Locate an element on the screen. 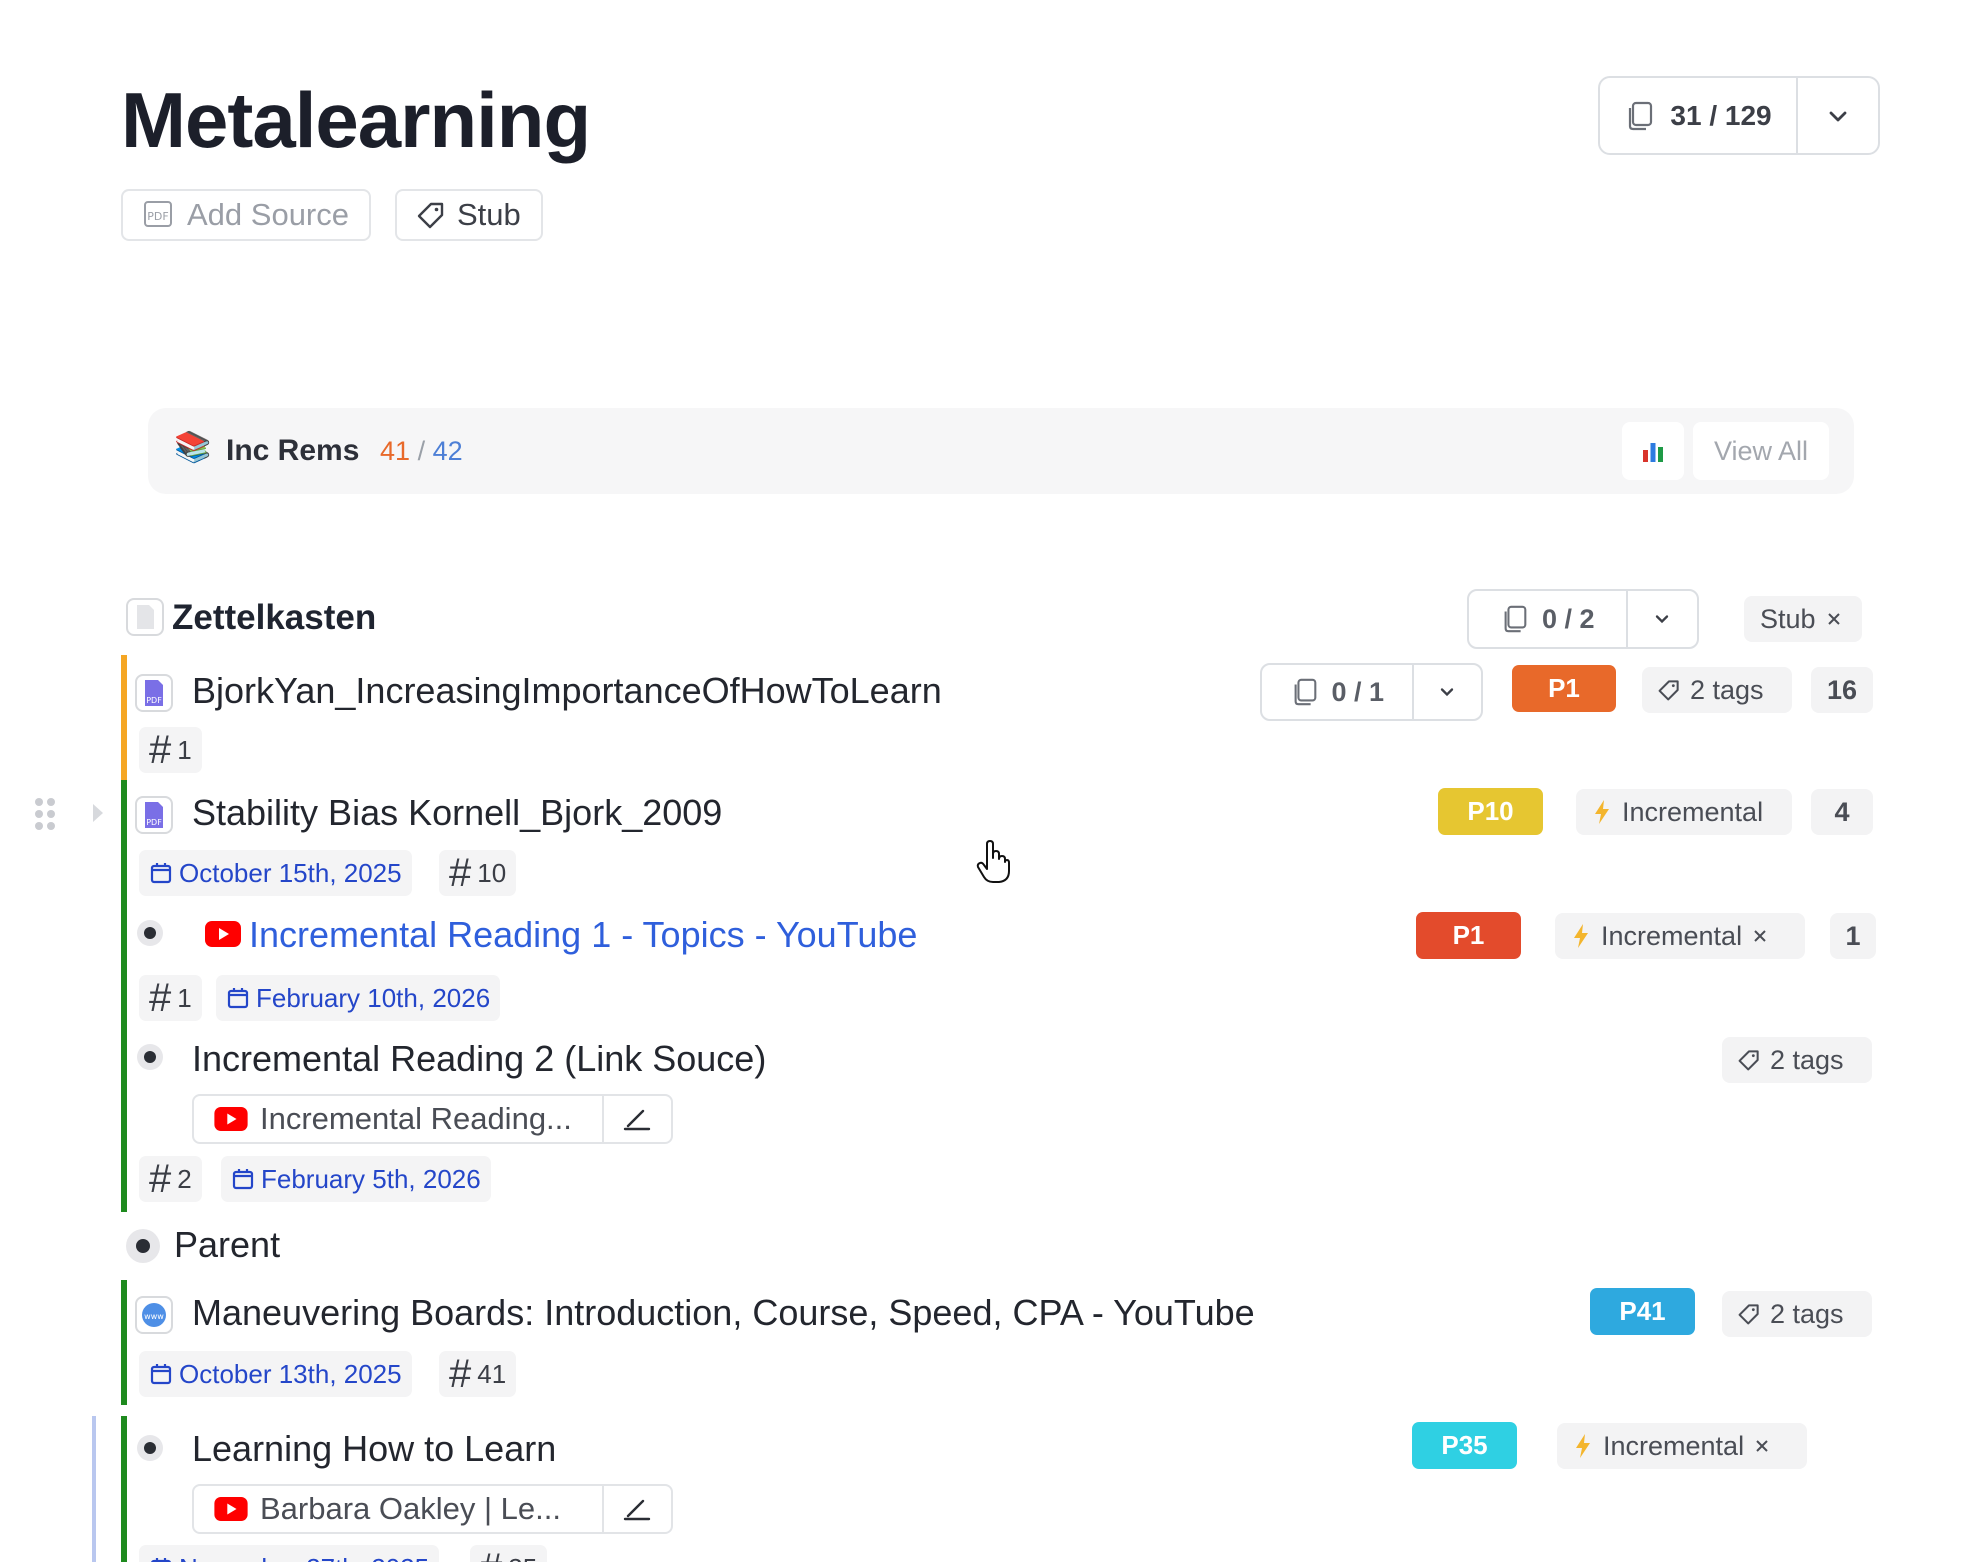 The width and height of the screenshot is (1968, 1562). rem-link-title: Incremental Reading 1 - Topics - YouTube is located at coordinates (583, 935).